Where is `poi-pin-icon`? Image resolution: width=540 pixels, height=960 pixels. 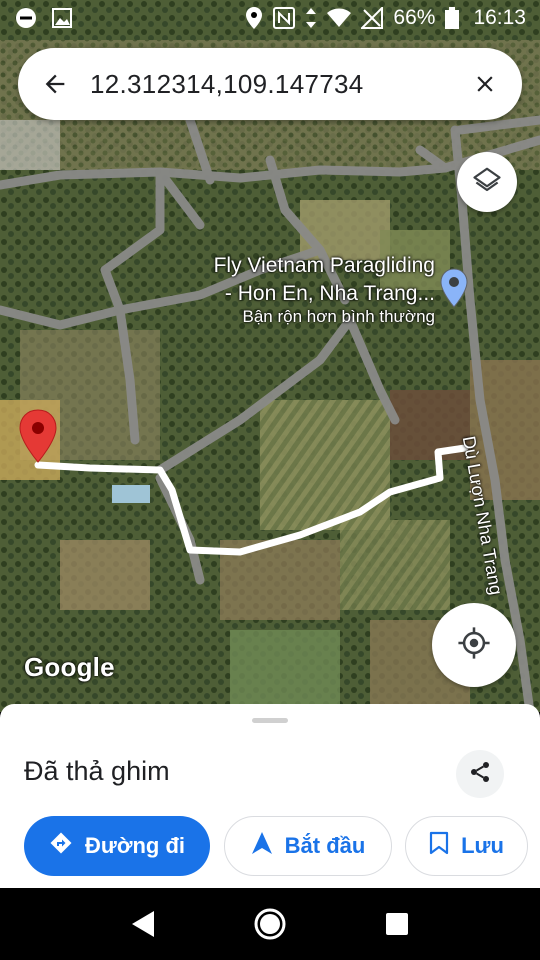
poi-pin-icon is located at coordinates (454, 288).